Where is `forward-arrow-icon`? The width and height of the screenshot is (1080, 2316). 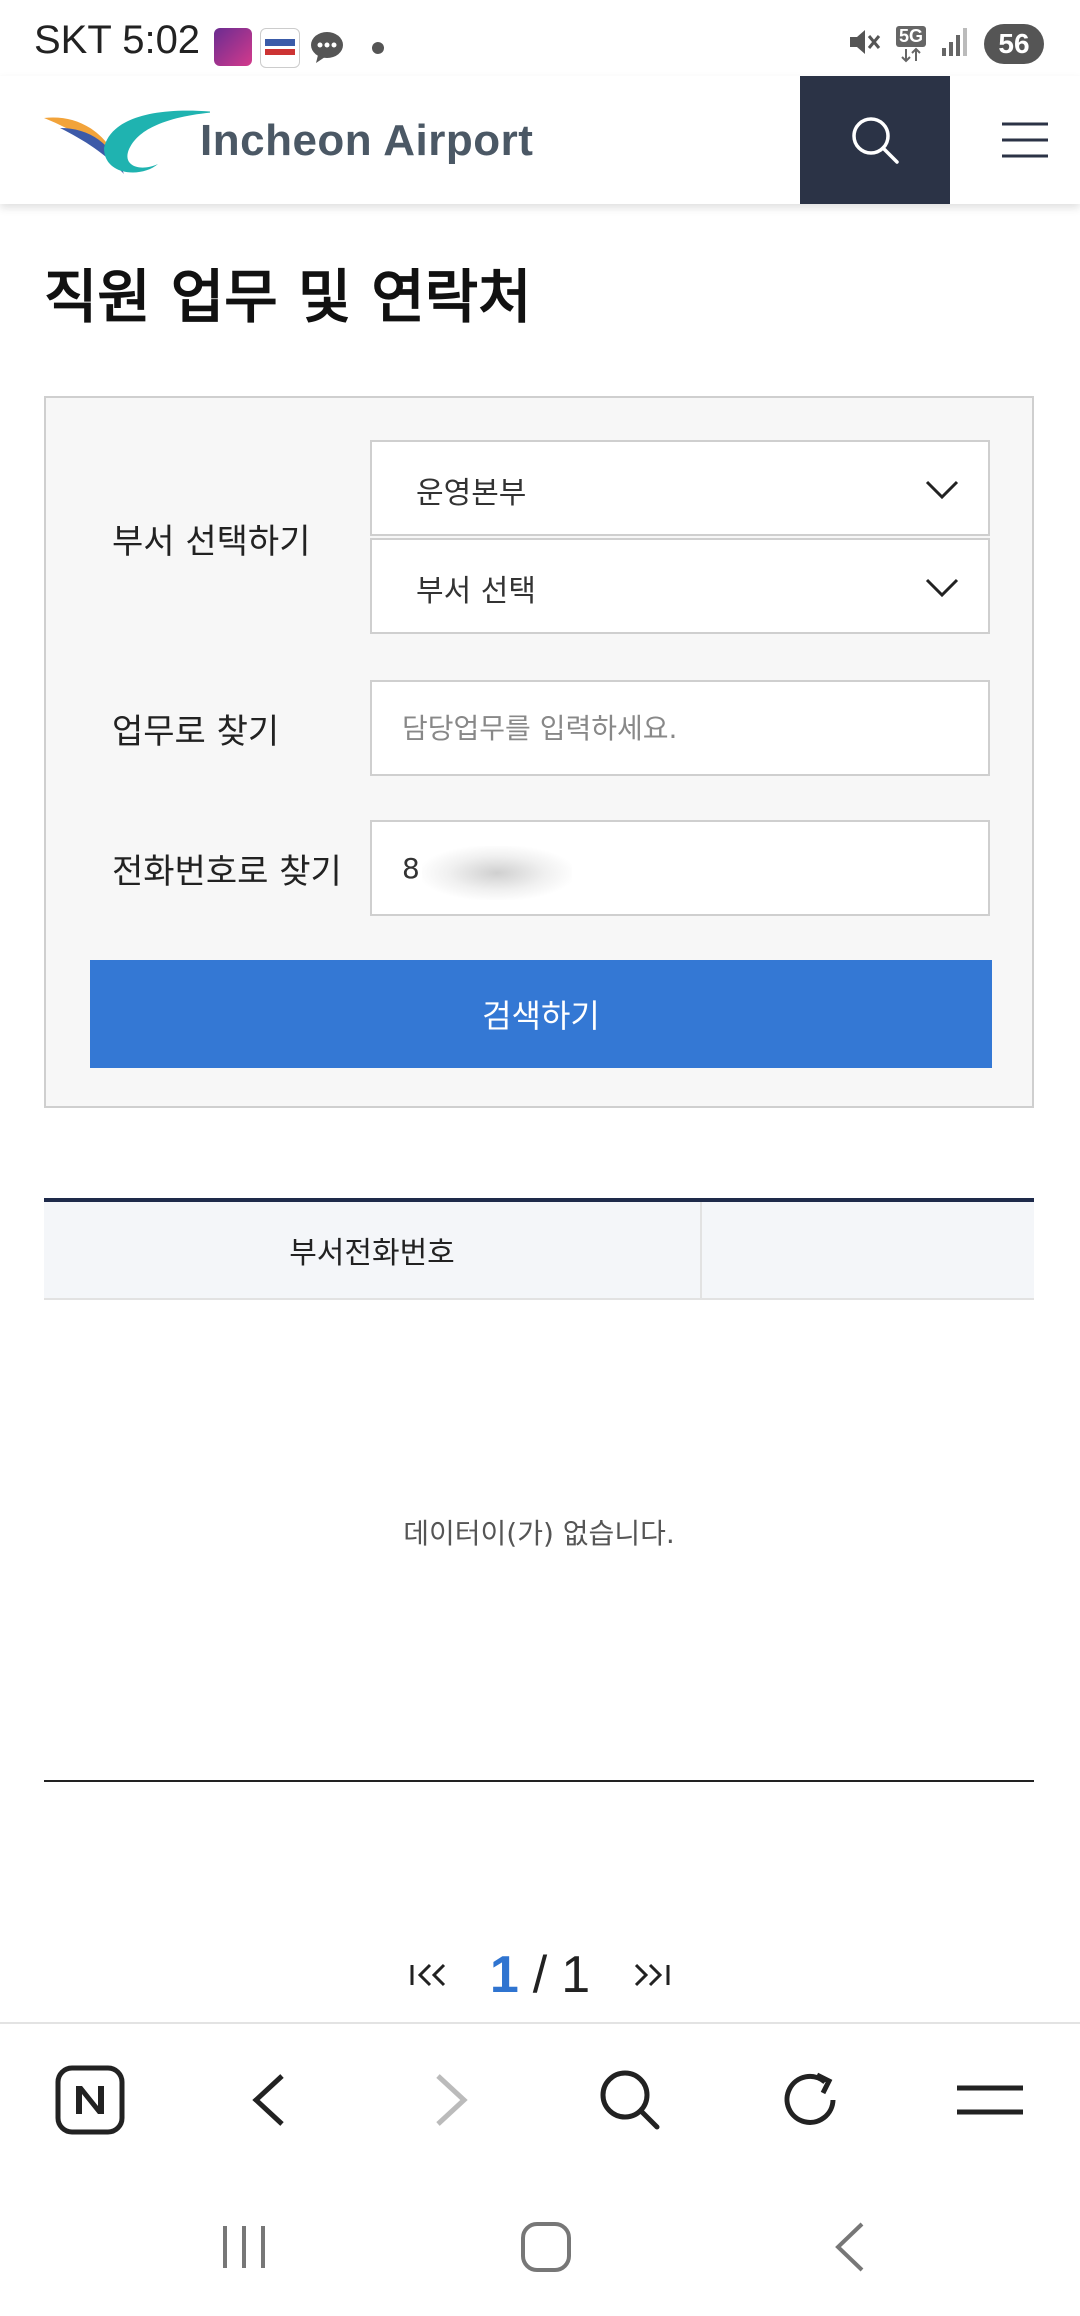 forward-arrow-icon is located at coordinates (452, 2100).